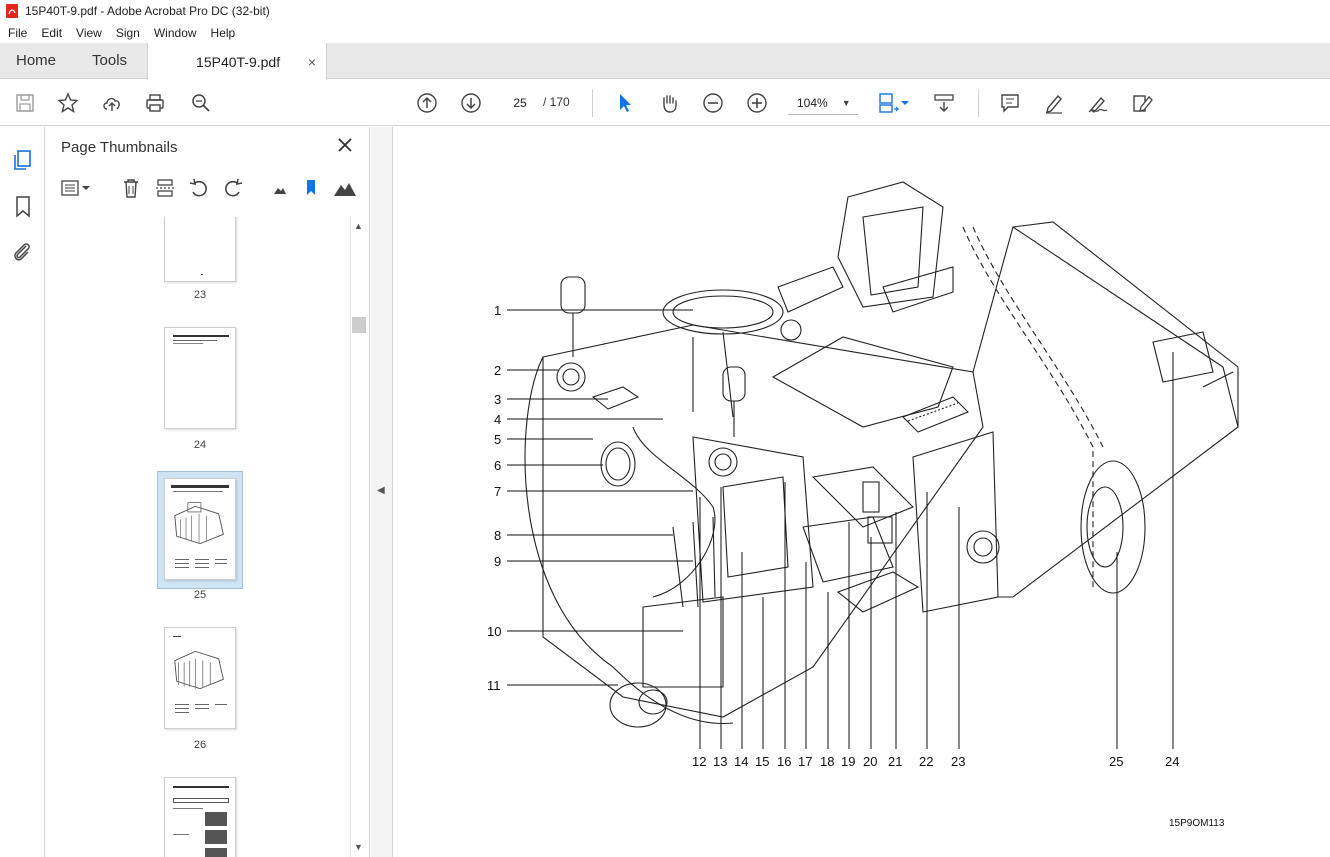 This screenshot has width=1330, height=857. What do you see at coordinates (498, 439) in the screenshot?
I see `callout-label: 5` at bounding box center [498, 439].